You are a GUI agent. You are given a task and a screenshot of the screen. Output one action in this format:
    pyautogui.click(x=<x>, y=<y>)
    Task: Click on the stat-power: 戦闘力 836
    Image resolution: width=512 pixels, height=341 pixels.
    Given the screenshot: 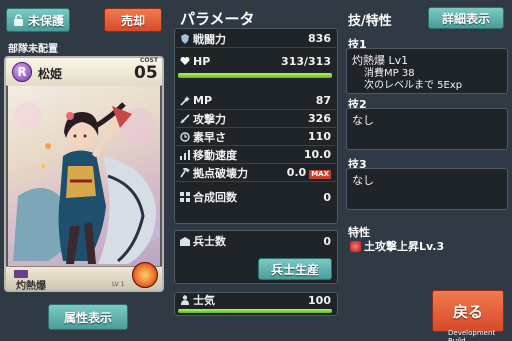 What is the action you would take?
    pyautogui.click(x=256, y=39)
    